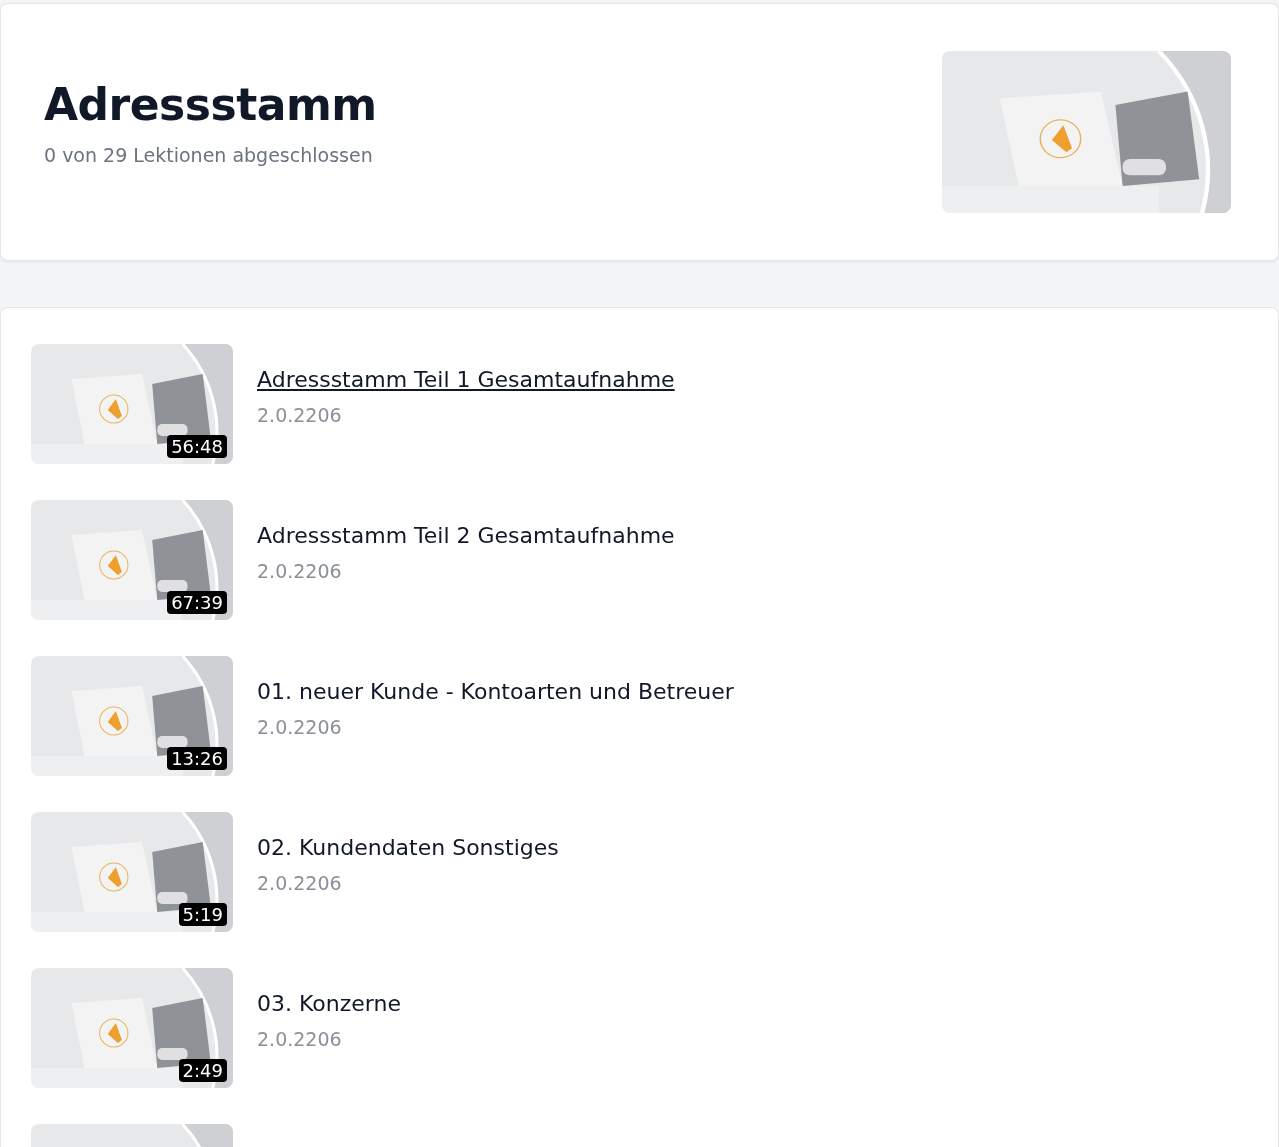 The image size is (1279, 1147). What do you see at coordinates (197, 602) in the screenshot?
I see `duration-badge: 67:39` at bounding box center [197, 602].